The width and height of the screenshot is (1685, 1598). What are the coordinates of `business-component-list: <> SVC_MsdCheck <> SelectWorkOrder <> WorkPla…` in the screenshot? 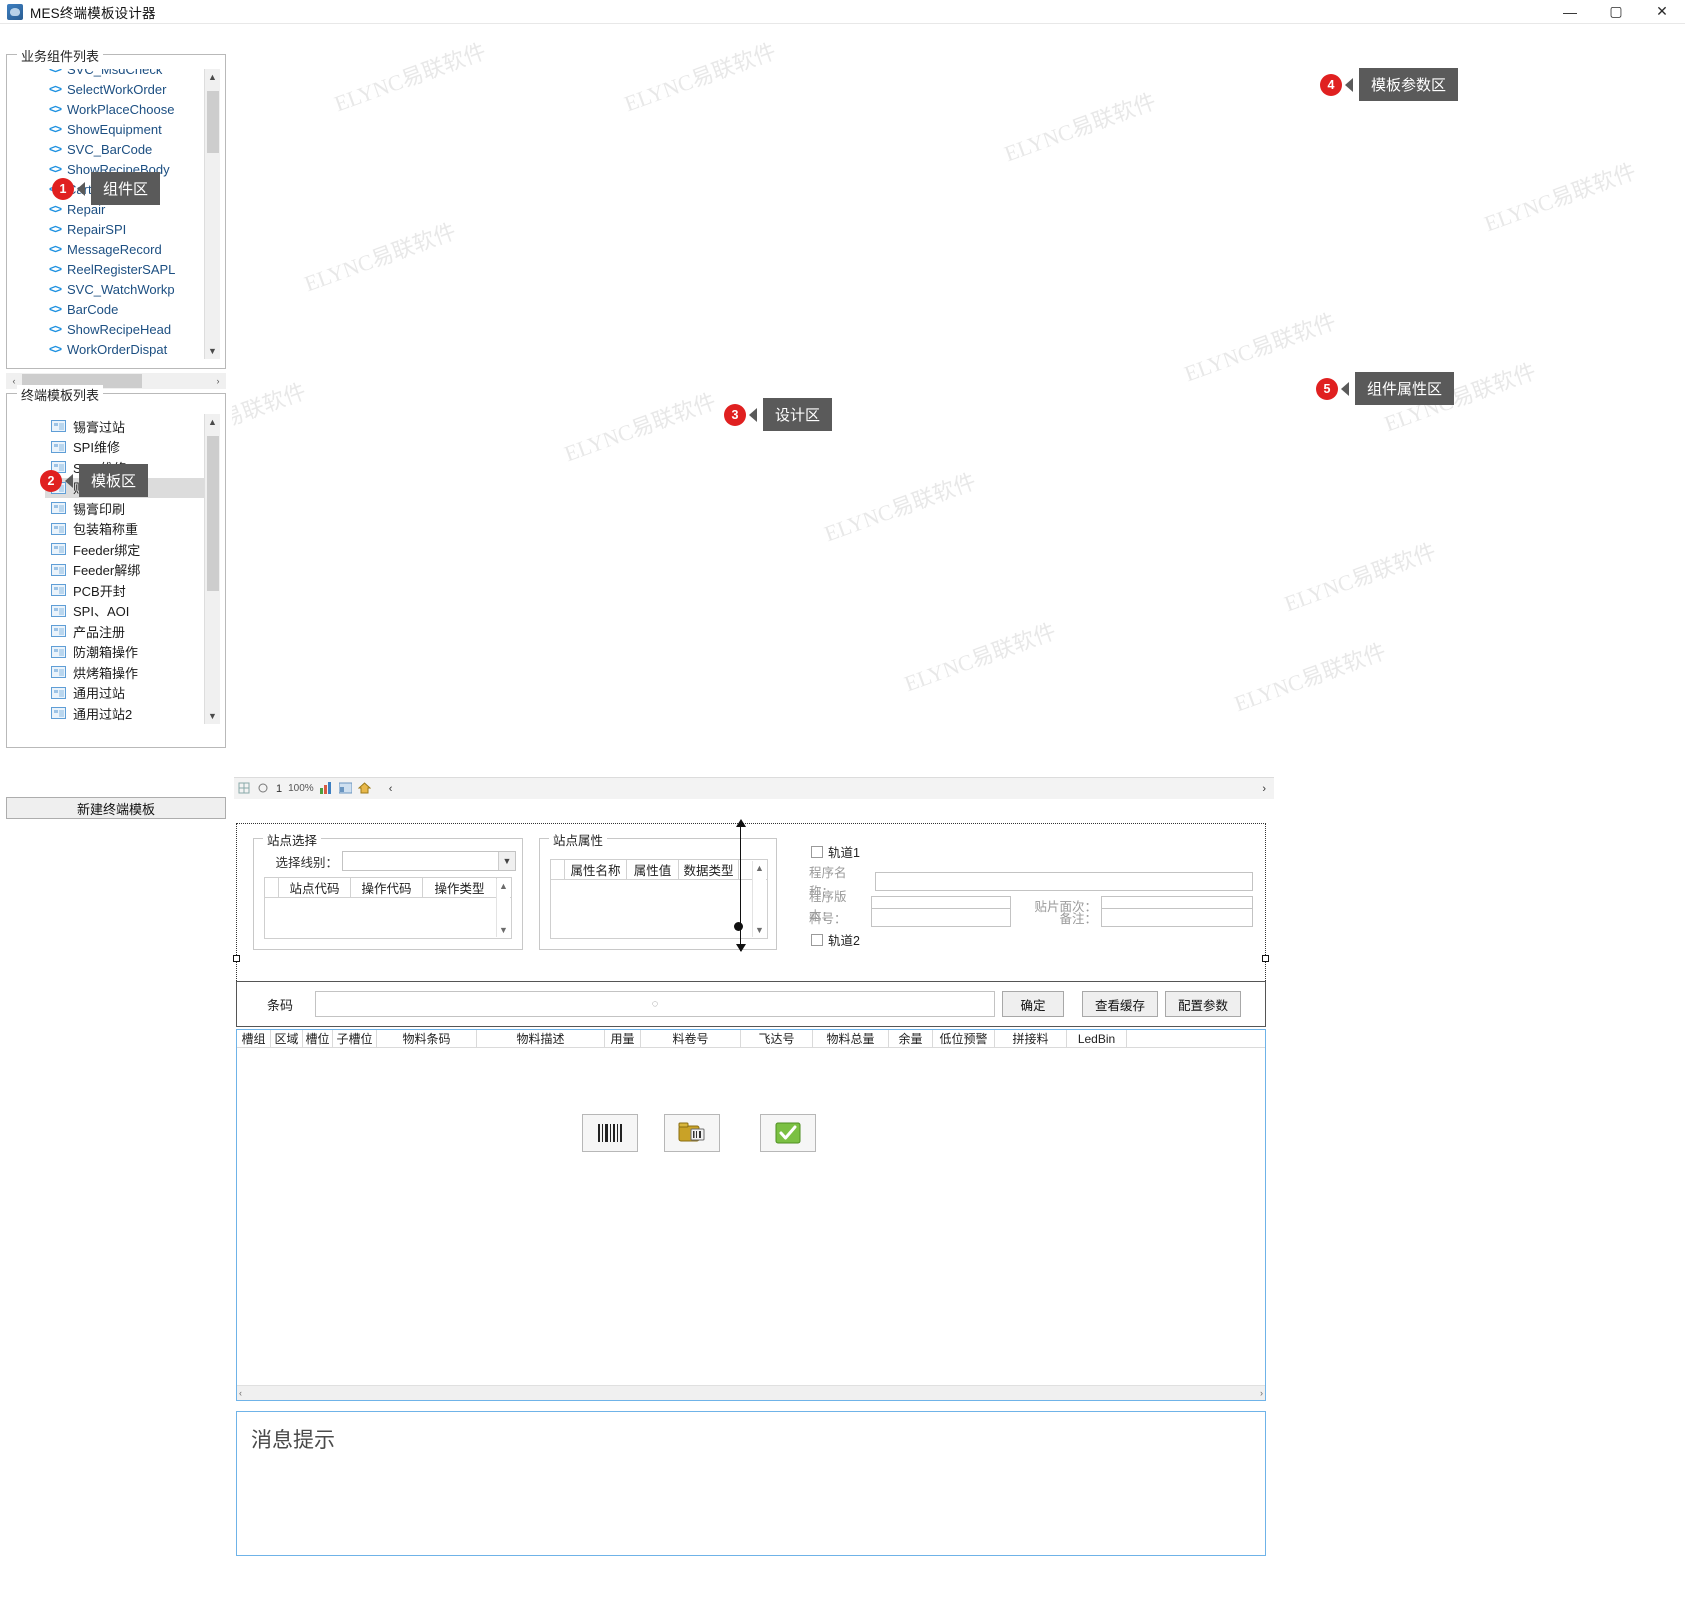 It's located at (132, 214).